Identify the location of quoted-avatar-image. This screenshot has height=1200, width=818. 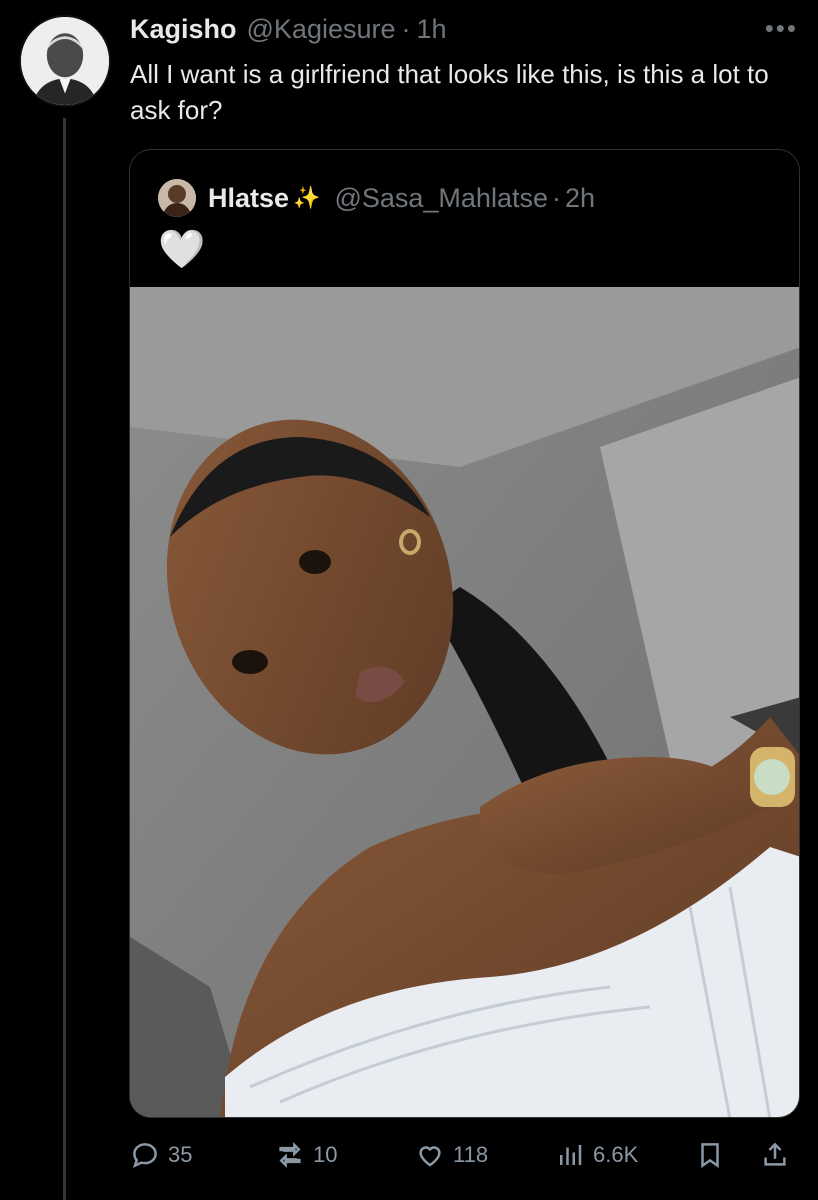
(177, 198).